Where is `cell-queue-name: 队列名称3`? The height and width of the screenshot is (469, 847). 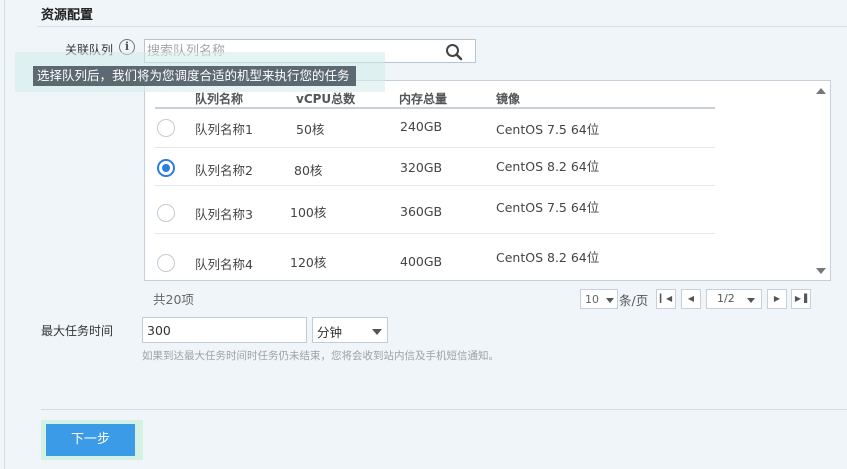
cell-queue-name: 队列名称3 is located at coordinates (224, 214).